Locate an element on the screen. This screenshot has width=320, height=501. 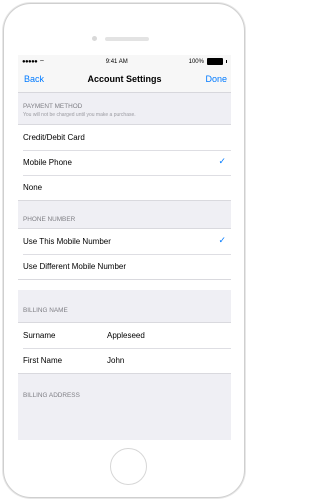
phone-option-different-number: Use Different Mobile Number is located at coordinates (124, 266).